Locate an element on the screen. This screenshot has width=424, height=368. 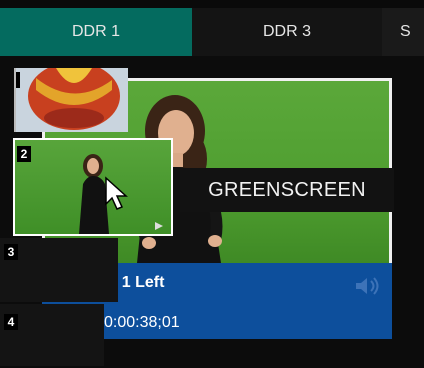
title-strip is located at coordinates (212, 4).